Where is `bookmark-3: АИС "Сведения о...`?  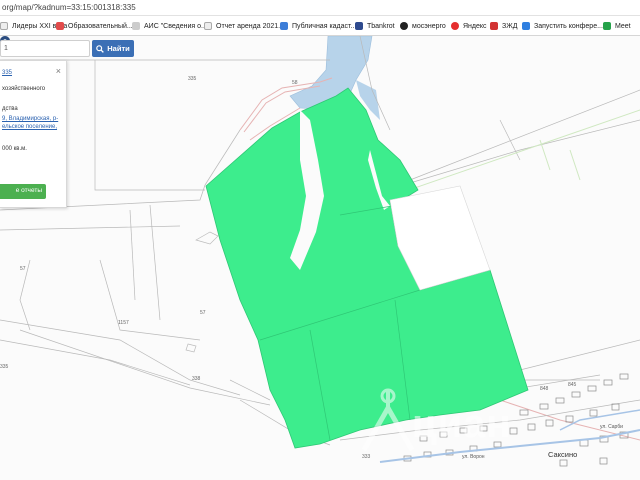
bookmark-3: АИС "Сведения о... is located at coordinates (169, 26).